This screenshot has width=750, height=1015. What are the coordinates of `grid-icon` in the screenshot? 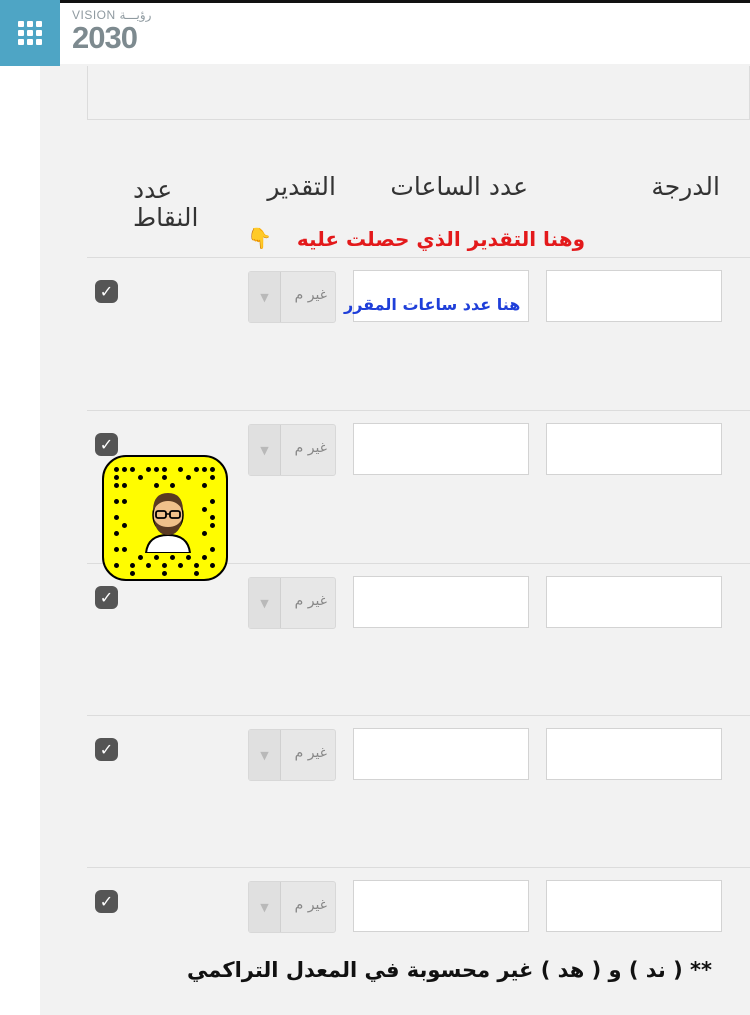 It's located at (30, 33).